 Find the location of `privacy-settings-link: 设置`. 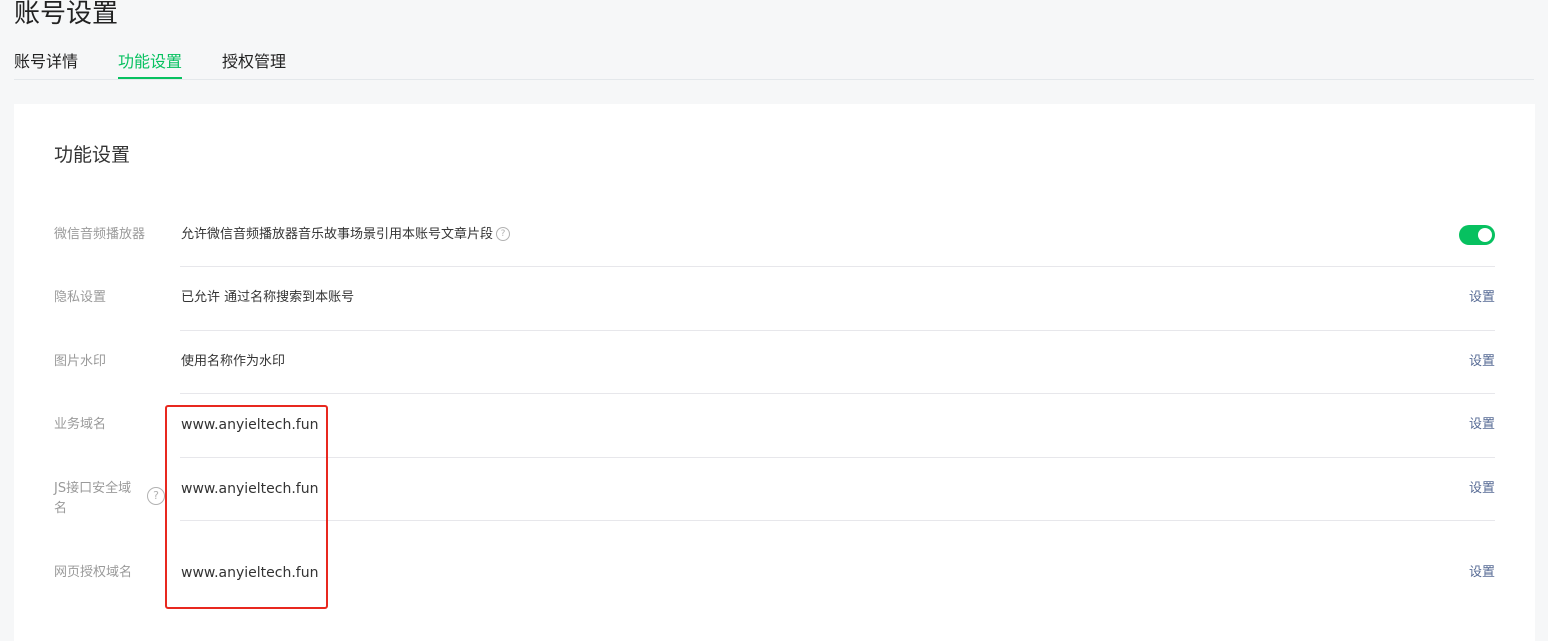

privacy-settings-link: 设置 is located at coordinates (1482, 298).